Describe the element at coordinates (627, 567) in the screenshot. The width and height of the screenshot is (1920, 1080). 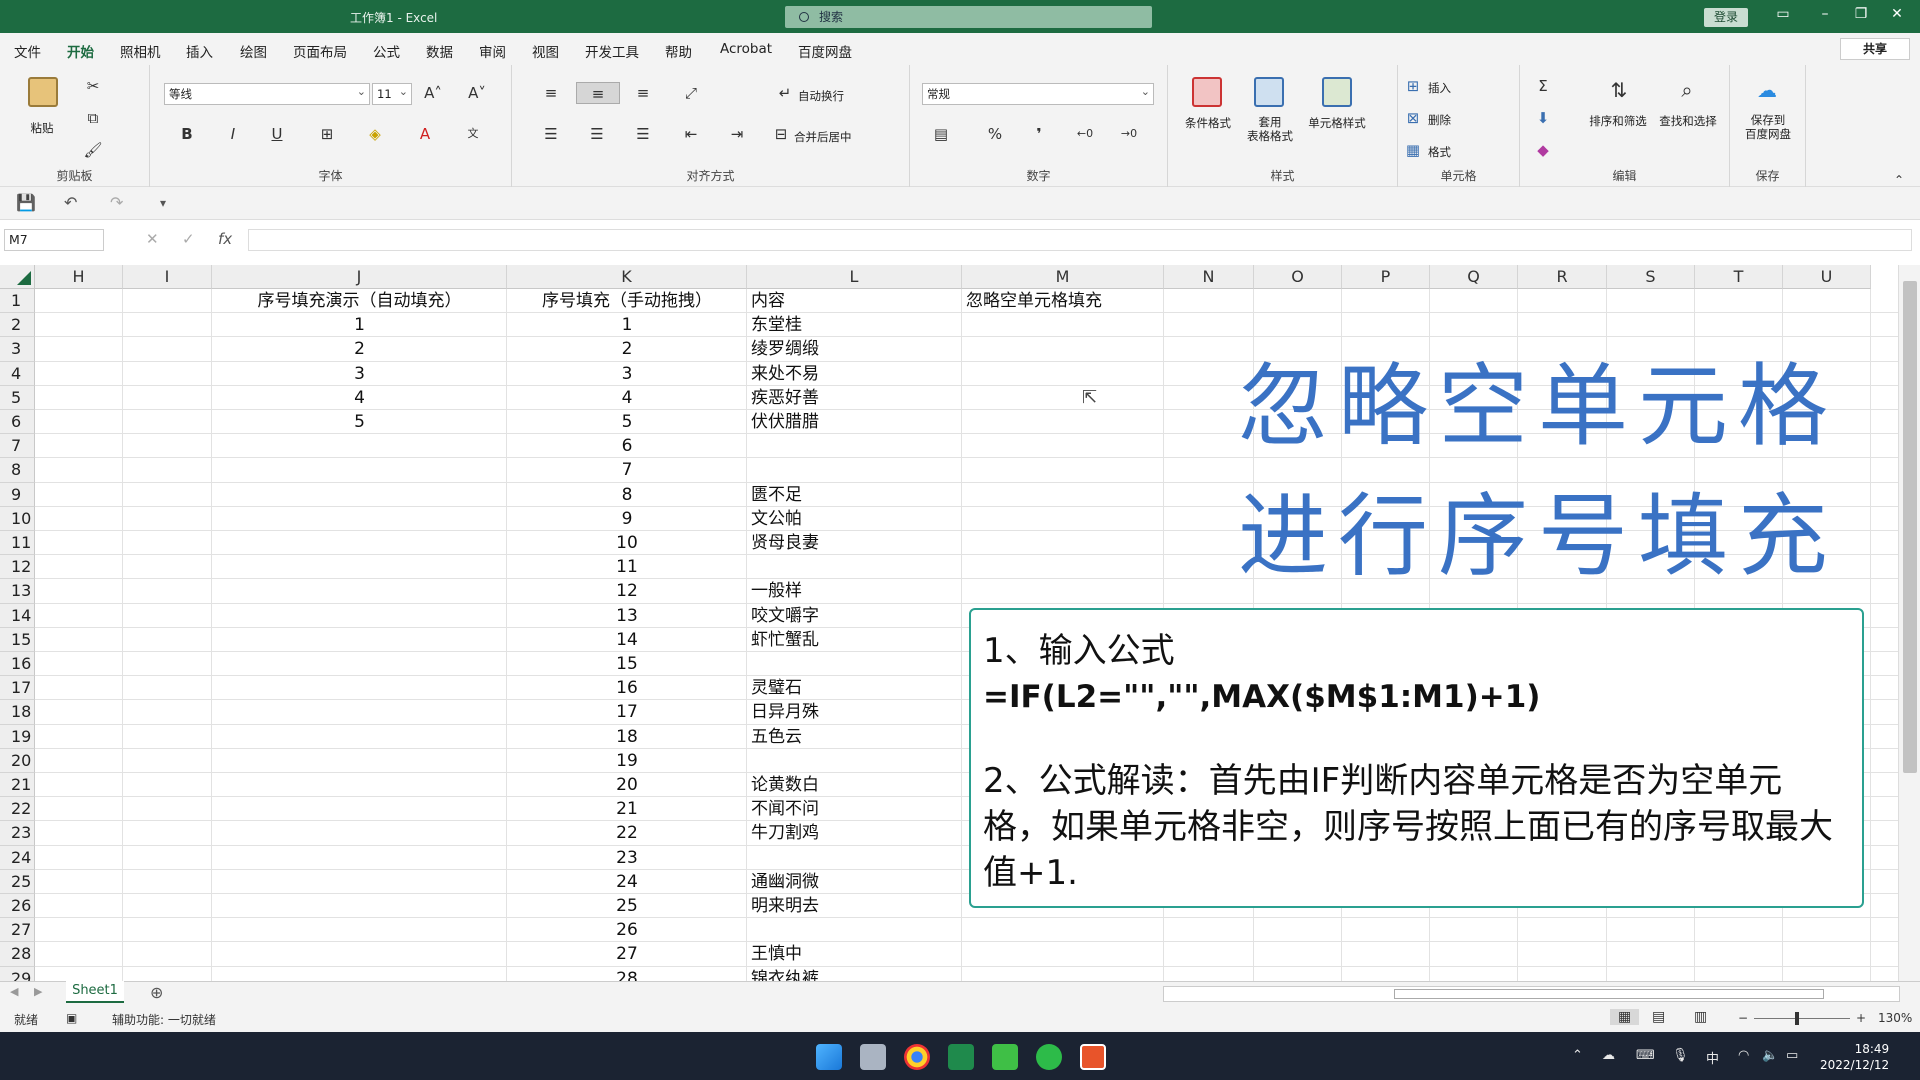
I see `cell-k12: 11` at that location.